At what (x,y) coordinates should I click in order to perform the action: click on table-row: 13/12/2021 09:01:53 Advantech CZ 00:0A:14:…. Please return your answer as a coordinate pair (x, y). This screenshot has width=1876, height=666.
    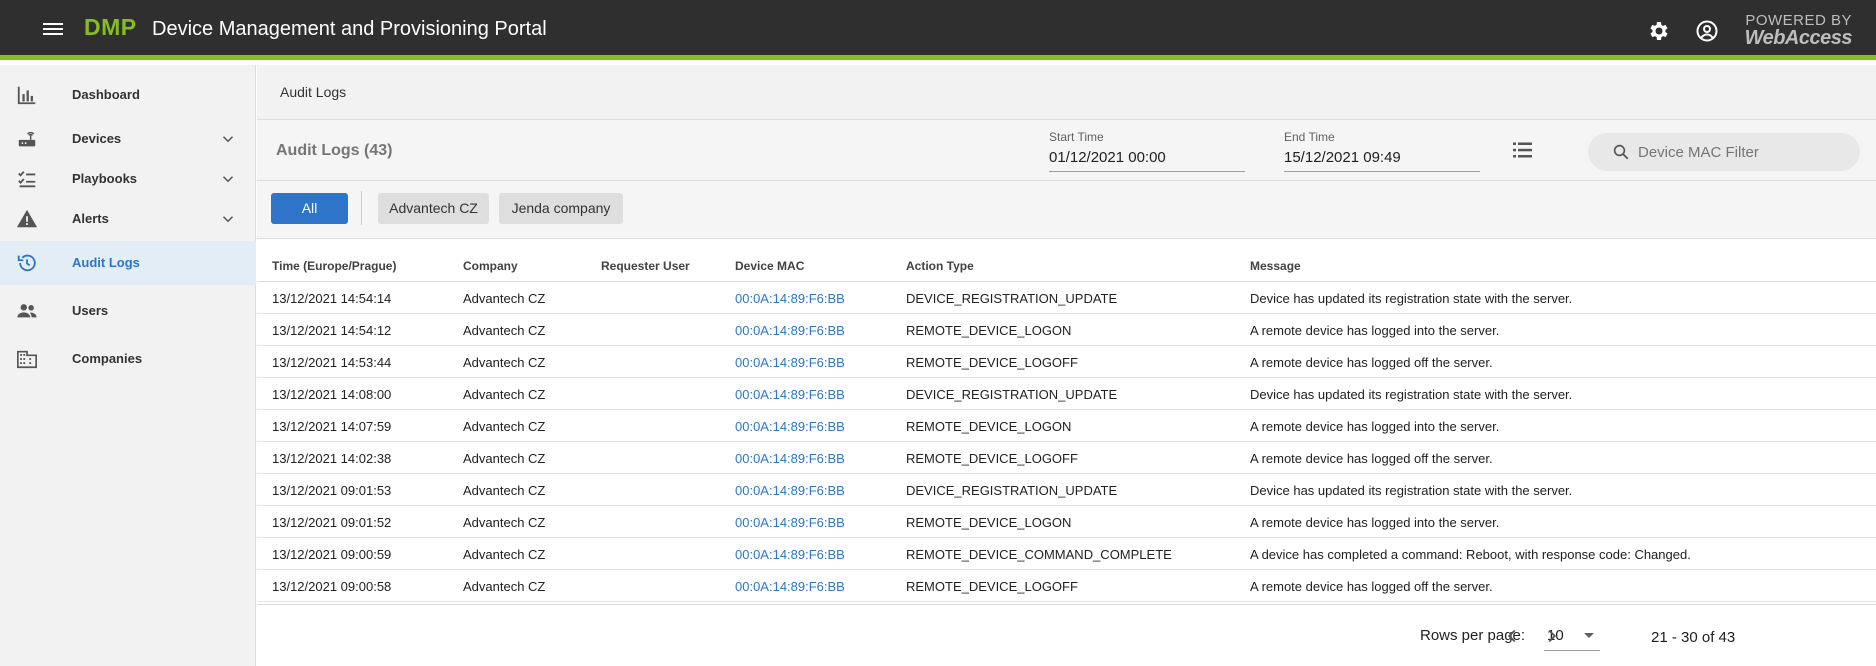
    Looking at the image, I should click on (1066, 490).